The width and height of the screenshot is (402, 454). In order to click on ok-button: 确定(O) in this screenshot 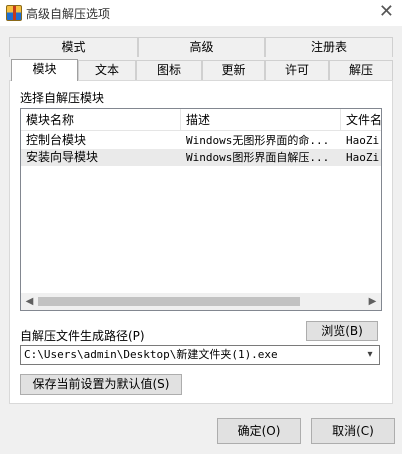, I will do `click(259, 431)`.